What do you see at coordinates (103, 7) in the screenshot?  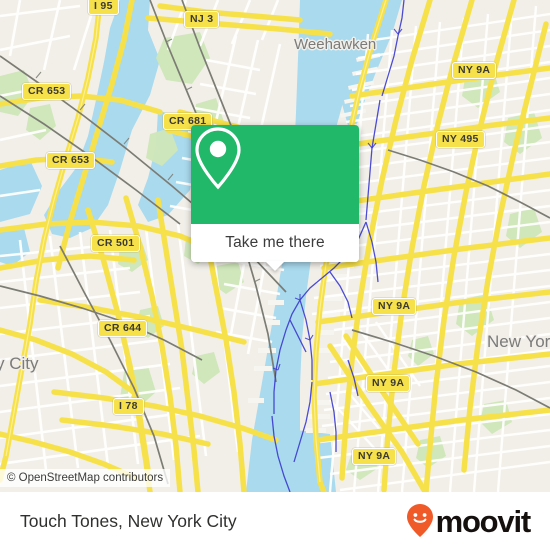 I see `road-shield-i95: I 95` at bounding box center [103, 7].